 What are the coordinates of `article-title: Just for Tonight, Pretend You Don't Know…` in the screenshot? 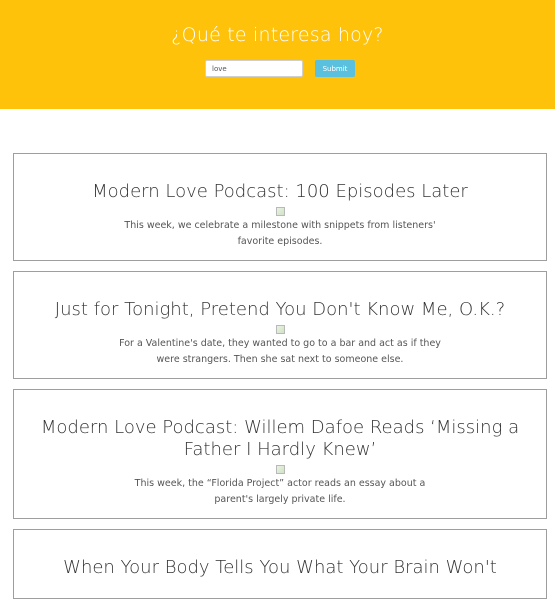 It's located at (280, 310).